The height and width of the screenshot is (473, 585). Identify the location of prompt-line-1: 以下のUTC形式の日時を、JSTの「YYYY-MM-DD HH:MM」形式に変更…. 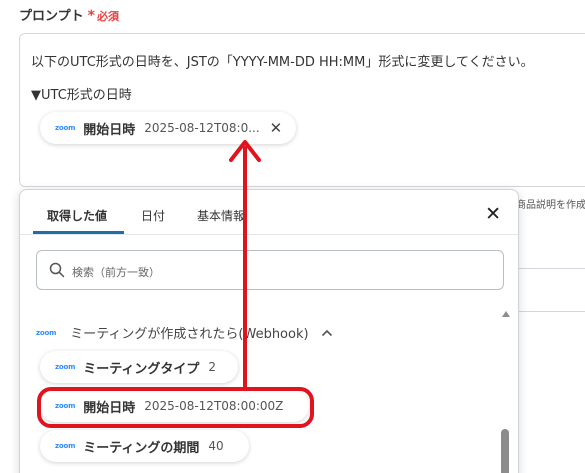
(282, 62).